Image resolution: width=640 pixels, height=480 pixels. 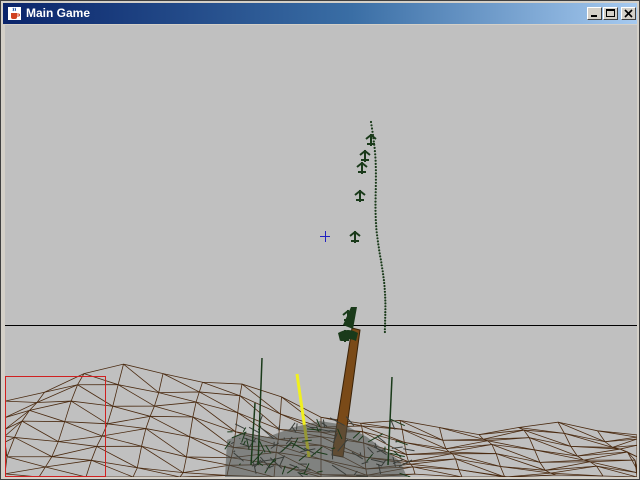 I want to click on minimize-icon, so click(x=594, y=16).